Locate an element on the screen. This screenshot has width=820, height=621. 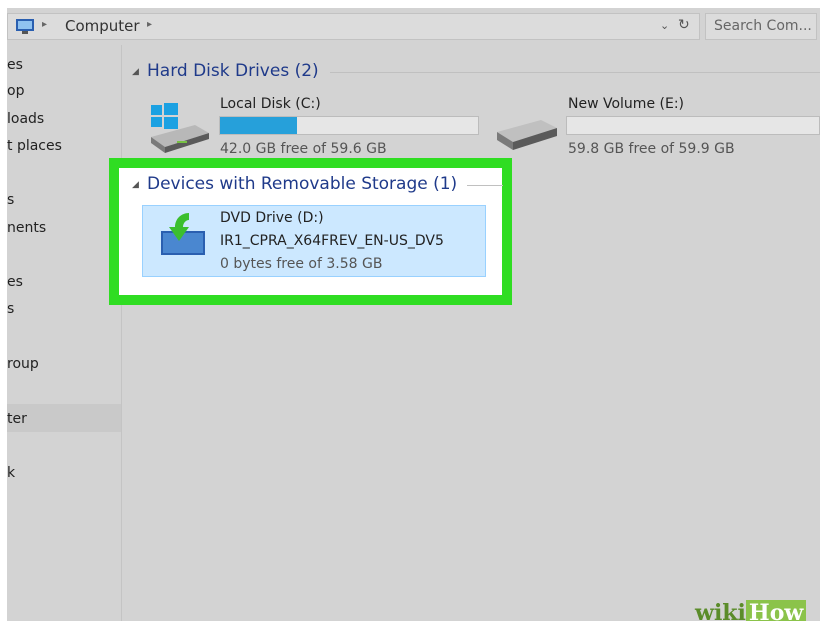
group-header-hard-disk-drives: Hard Disk Drives (2) is located at coordinates (233, 71).